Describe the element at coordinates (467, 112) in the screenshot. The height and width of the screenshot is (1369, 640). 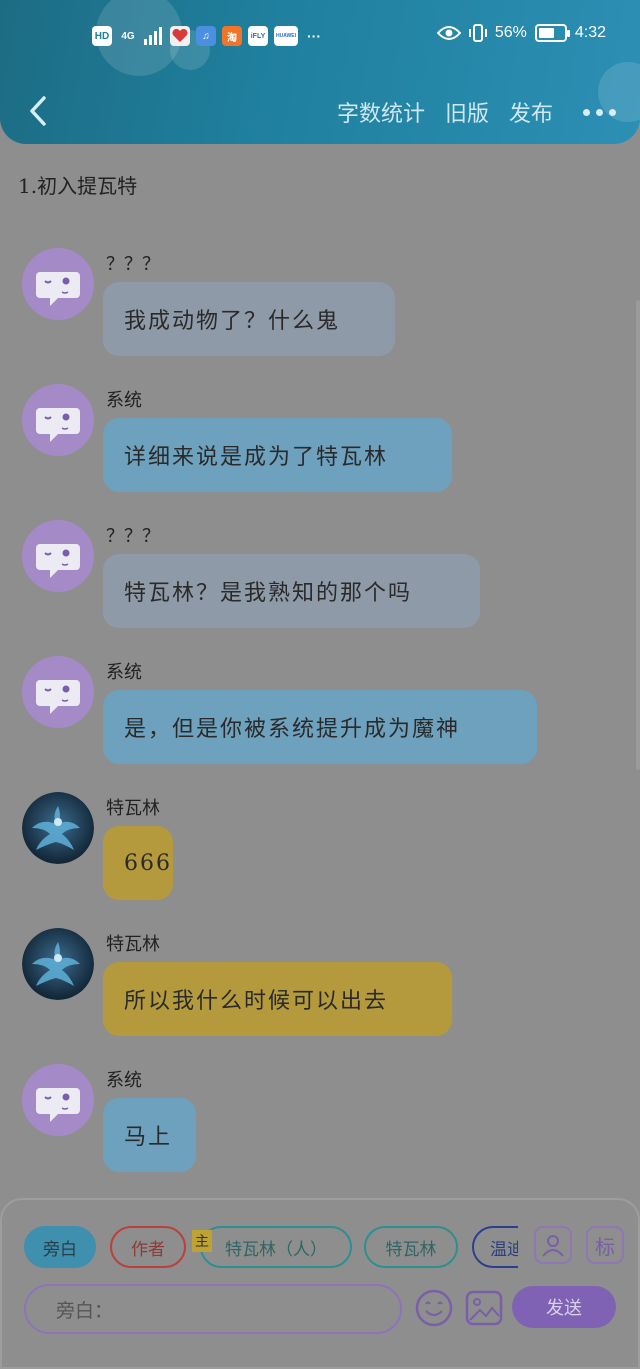
I see `old-version-button: 旧版` at that location.